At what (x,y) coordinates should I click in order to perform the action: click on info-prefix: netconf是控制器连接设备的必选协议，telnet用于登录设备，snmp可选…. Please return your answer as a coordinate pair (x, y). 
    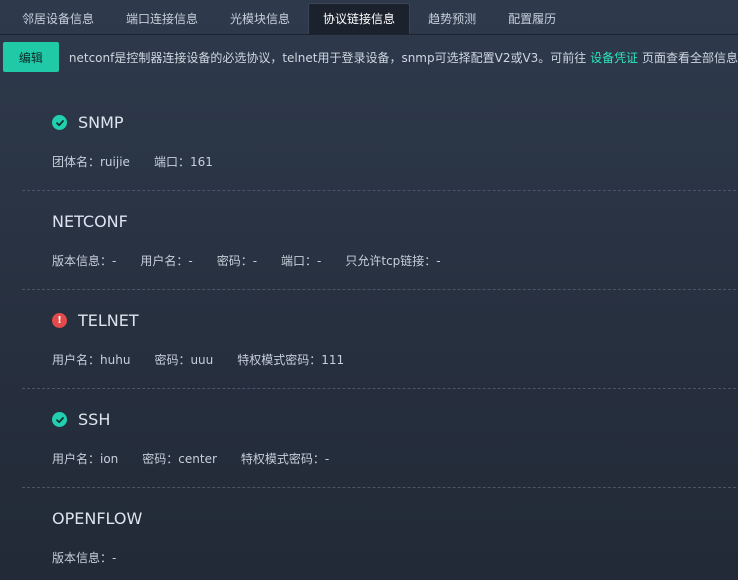
    Looking at the image, I should click on (327, 57).